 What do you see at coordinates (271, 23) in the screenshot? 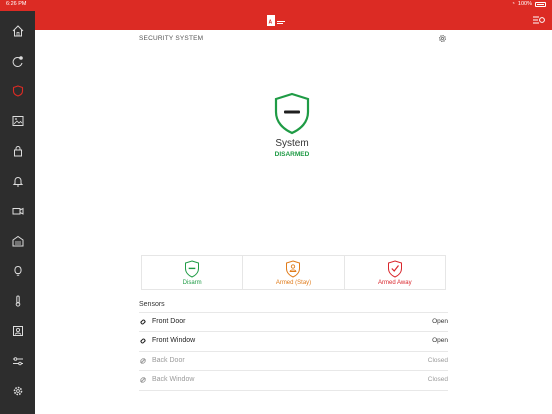
I see `svg-text: A` at bounding box center [271, 23].